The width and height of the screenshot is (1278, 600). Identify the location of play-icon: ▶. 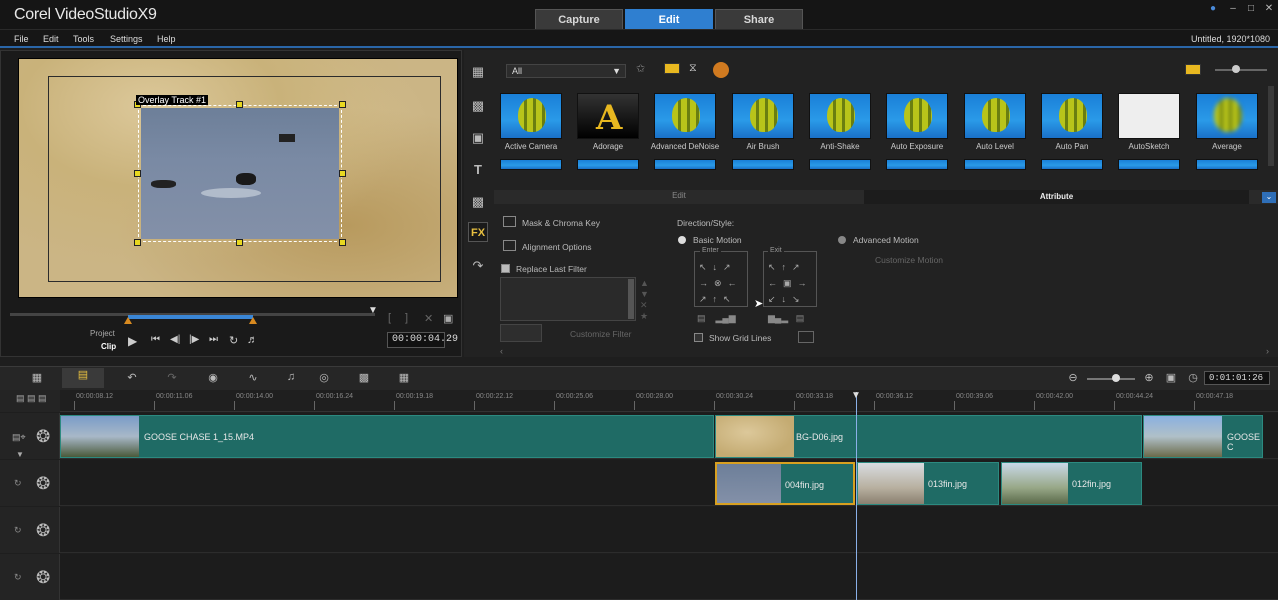
(132, 341).